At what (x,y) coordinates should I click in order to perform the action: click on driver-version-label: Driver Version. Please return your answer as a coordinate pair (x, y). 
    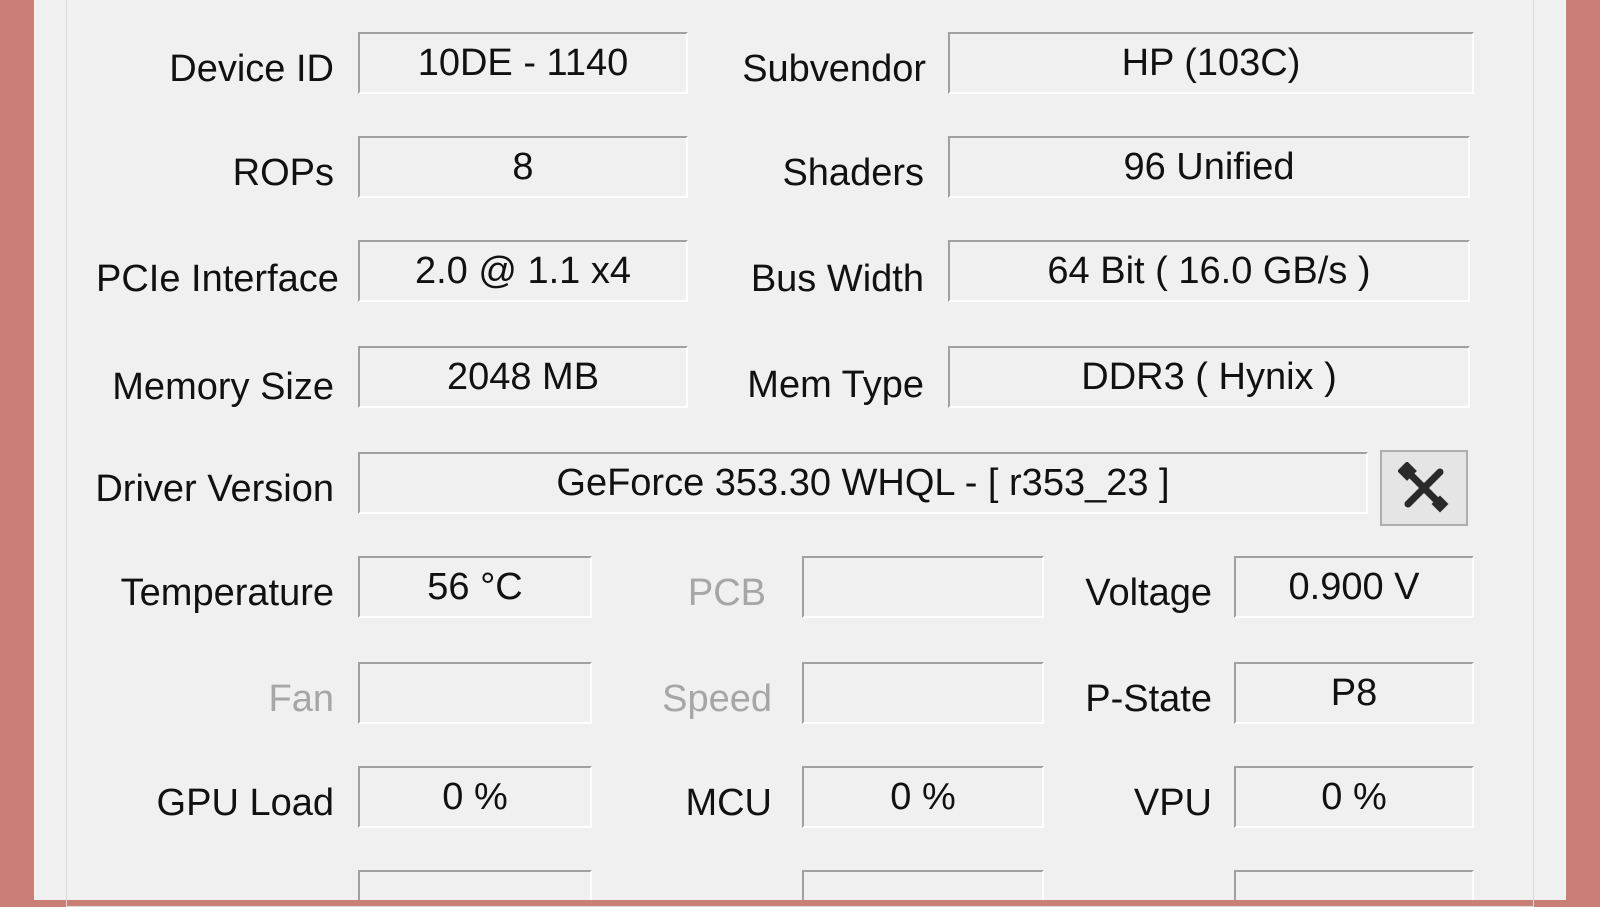
    Looking at the image, I should click on (214, 489).